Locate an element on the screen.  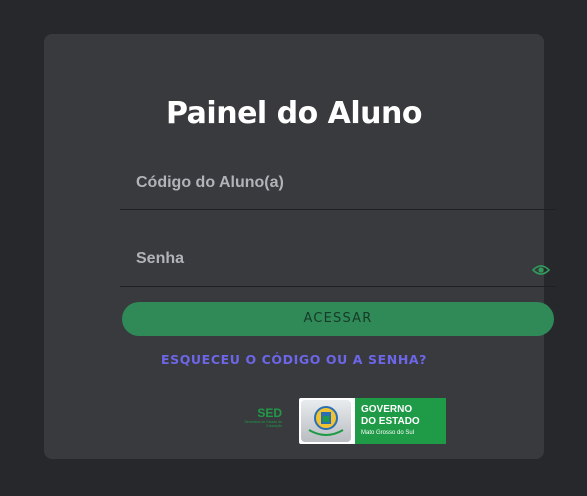
student-code-placeholder: Código do Aluno(a) is located at coordinates (210, 182).